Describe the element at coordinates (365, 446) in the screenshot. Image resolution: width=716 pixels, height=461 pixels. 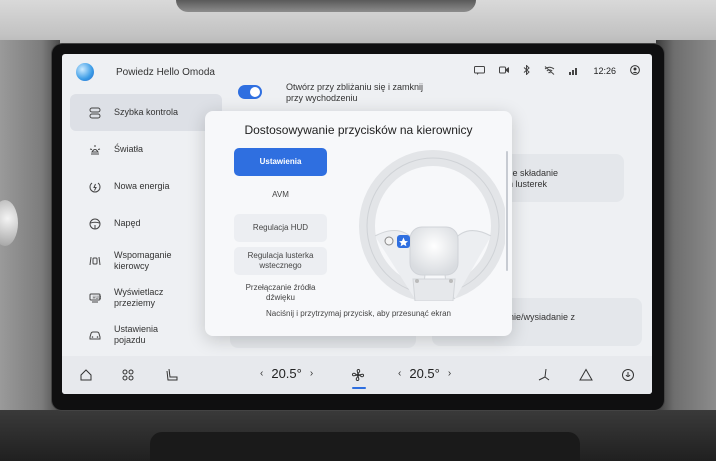
I see `console-slot` at that location.